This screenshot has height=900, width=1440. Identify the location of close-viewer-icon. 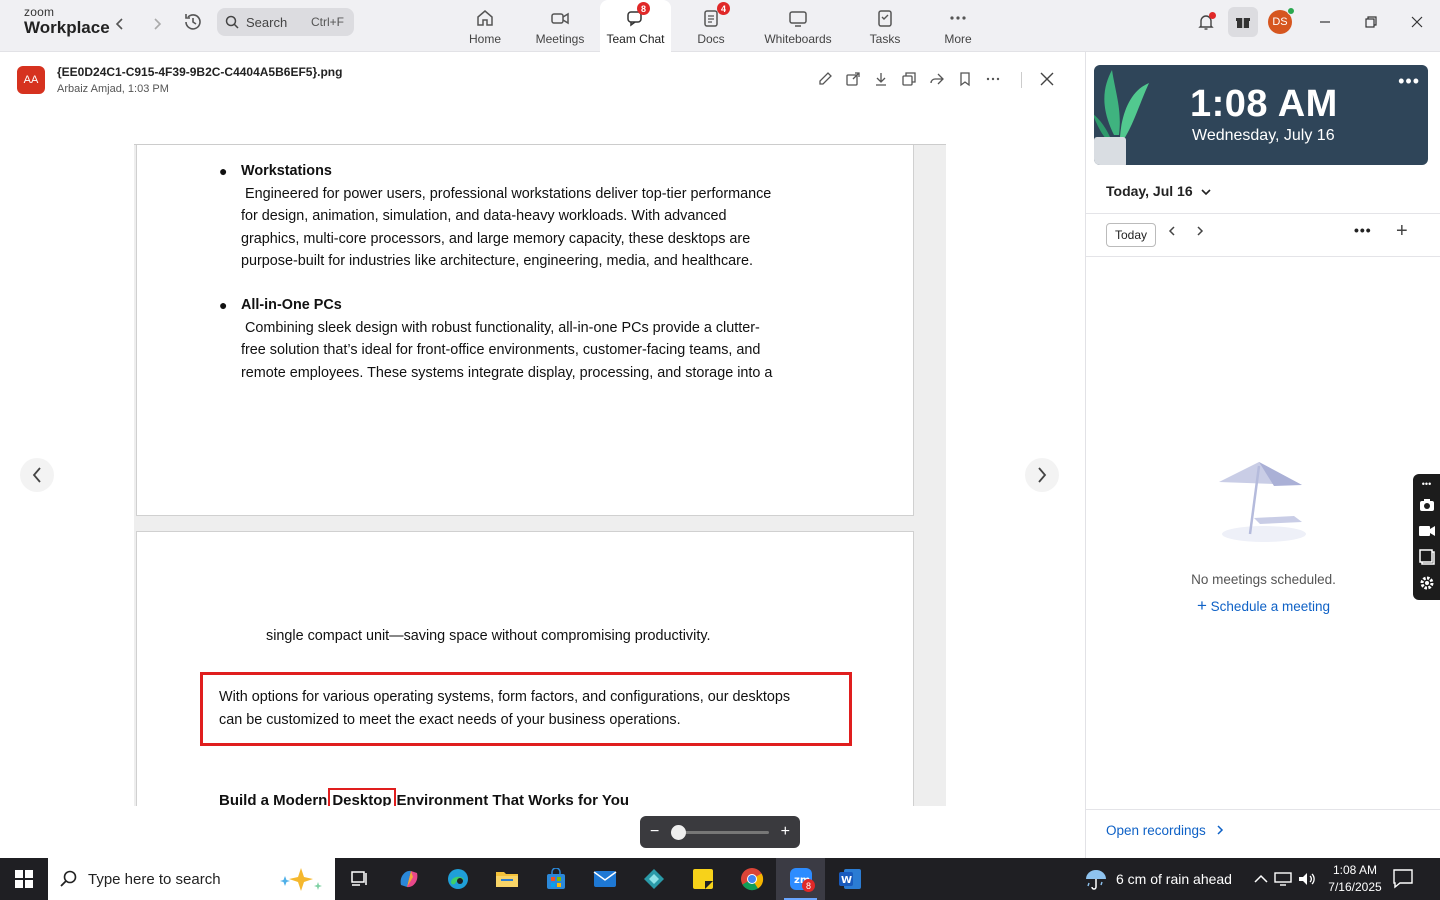
(1047, 79).